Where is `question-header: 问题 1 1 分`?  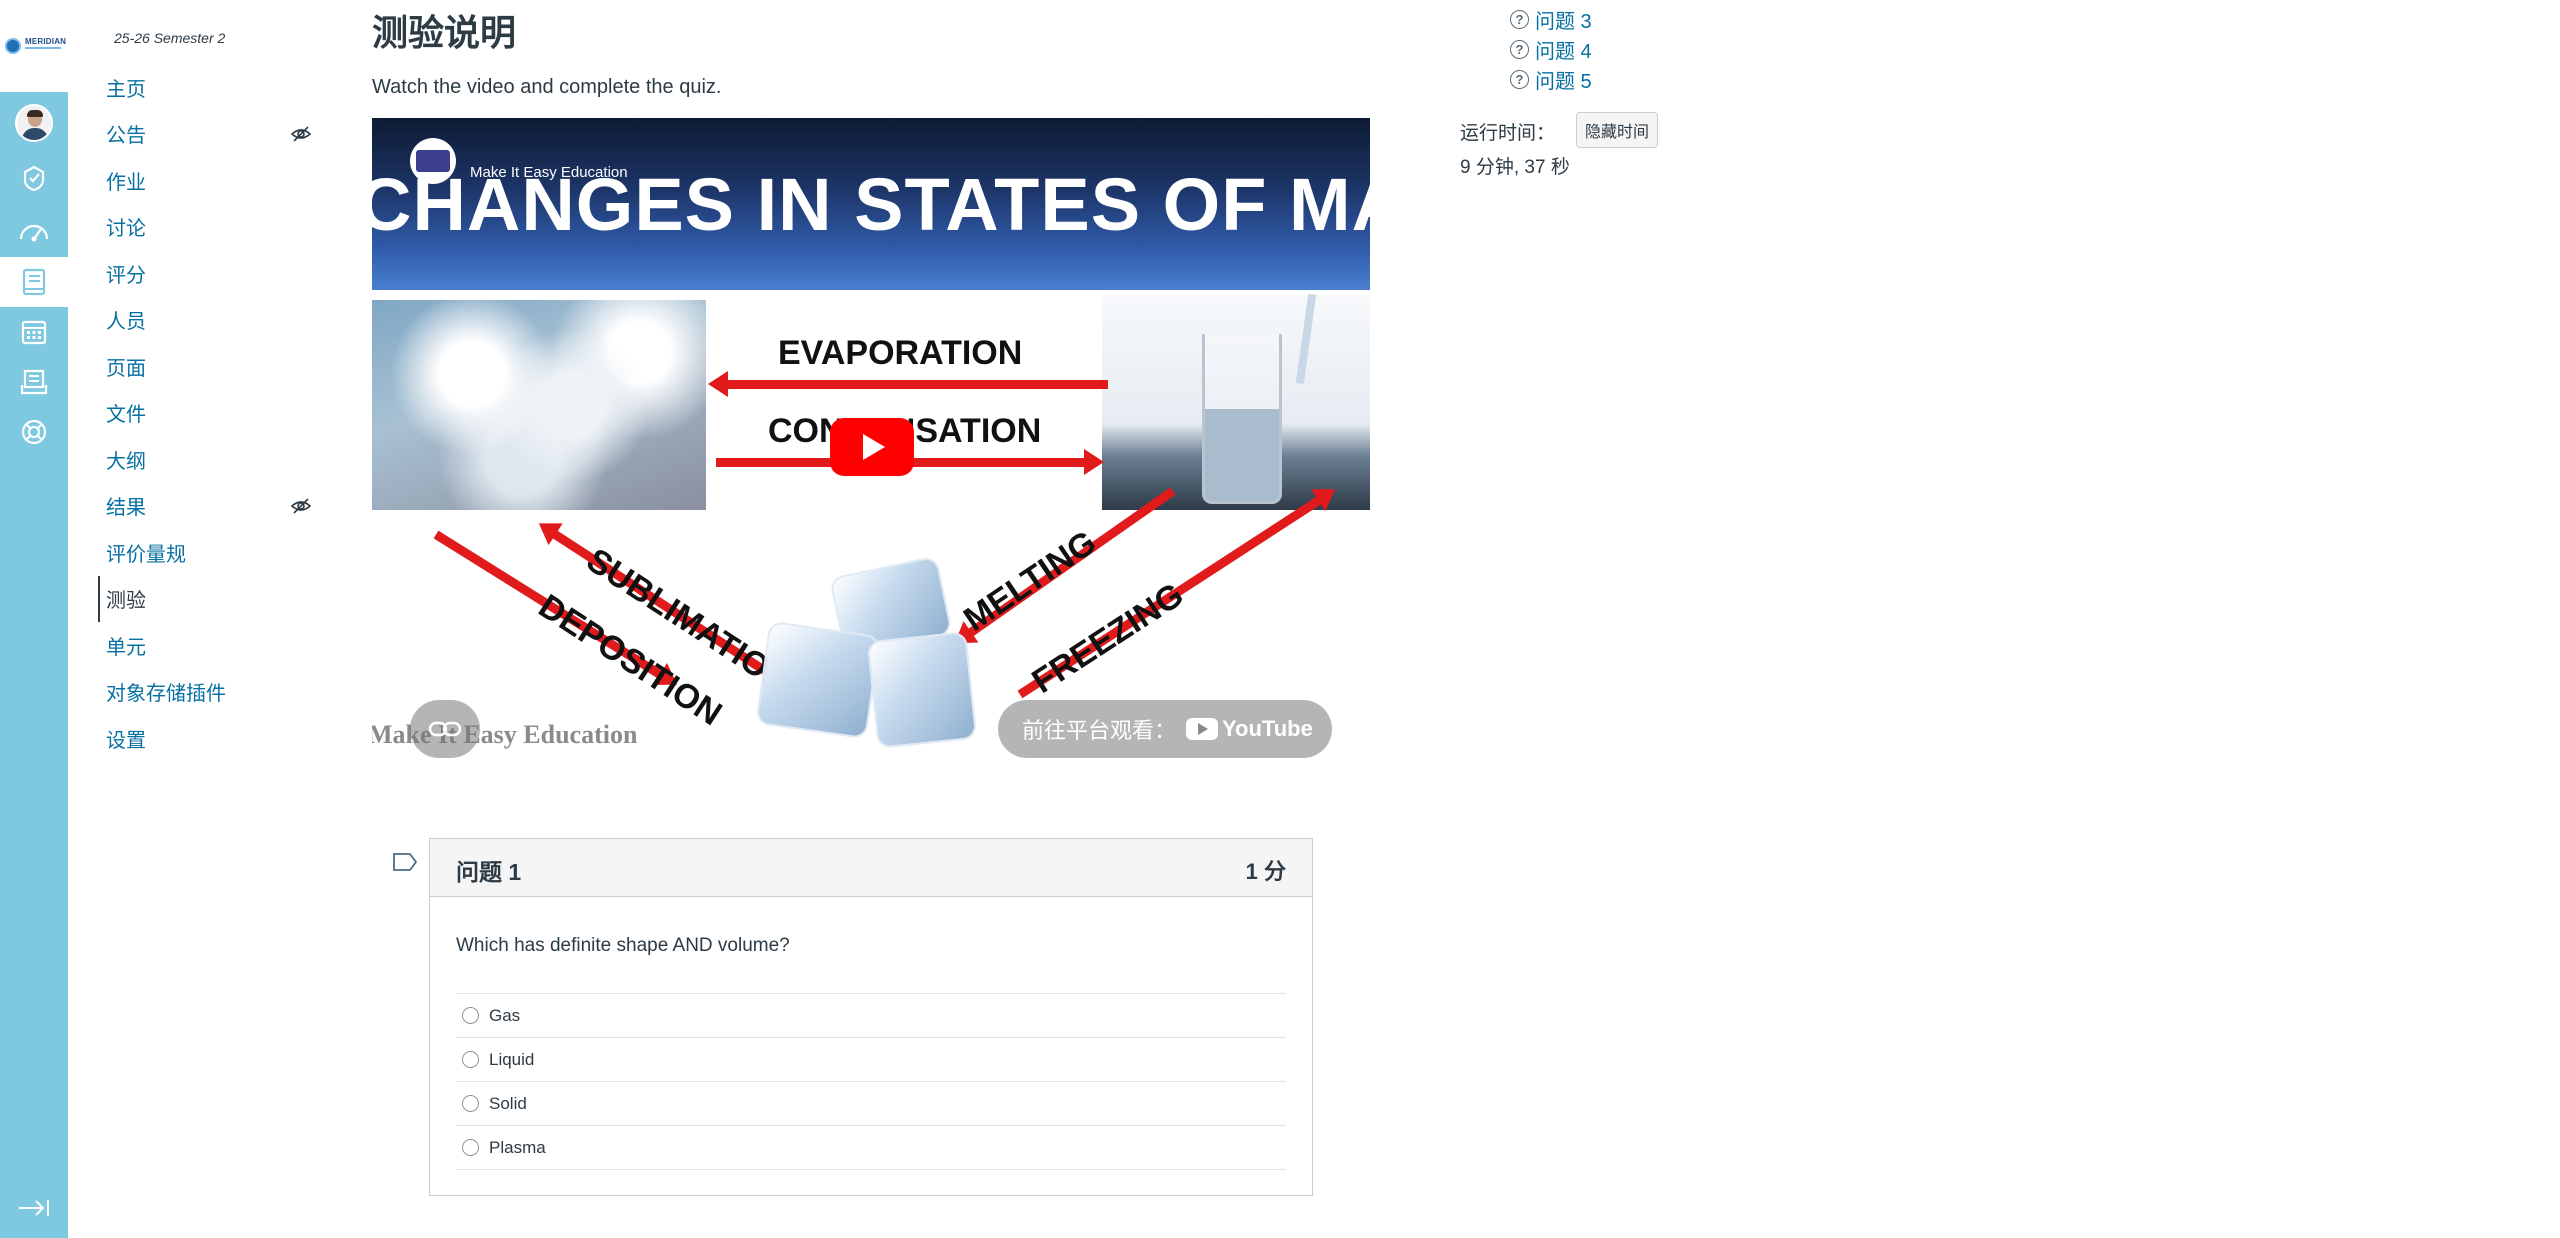 question-header: 问题 1 1 分 is located at coordinates (871, 868).